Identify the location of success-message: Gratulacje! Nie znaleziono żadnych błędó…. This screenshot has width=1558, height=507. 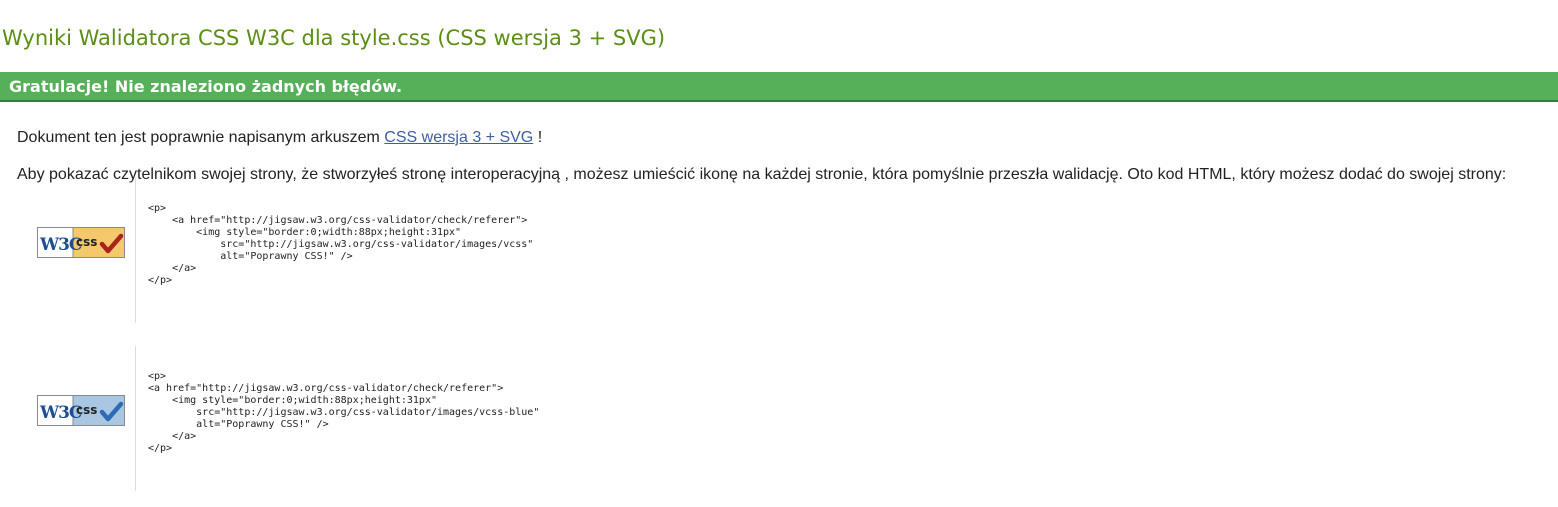
(206, 86).